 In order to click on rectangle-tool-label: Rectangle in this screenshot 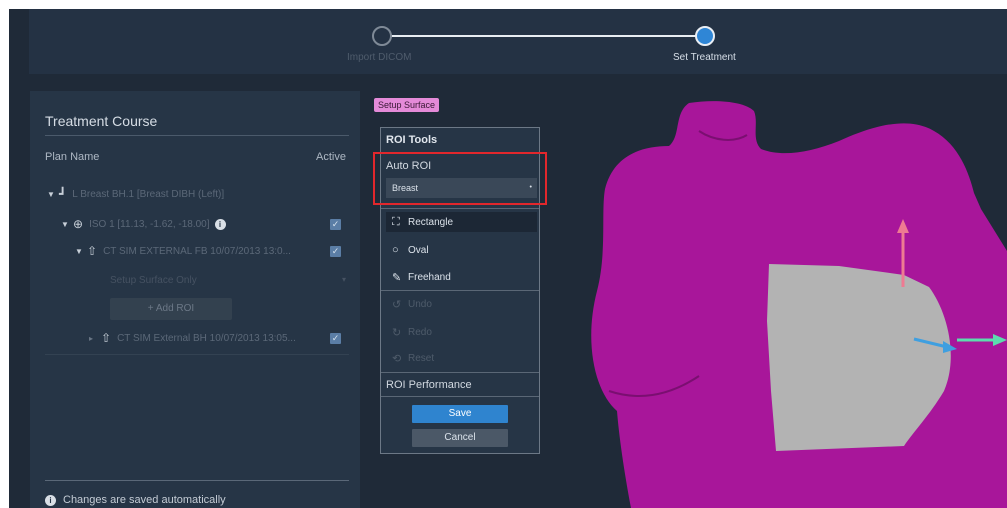, I will do `click(431, 222)`.